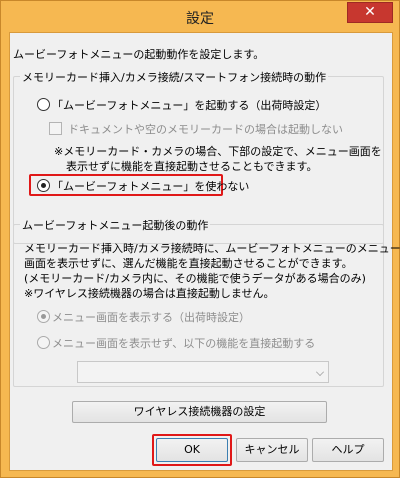 The image size is (400, 478). Describe the element at coordinates (195, 278) in the screenshot. I see `description-line: (メモリーカード/カメラ内に、その機能で使うデータがある場合のみ)` at that location.